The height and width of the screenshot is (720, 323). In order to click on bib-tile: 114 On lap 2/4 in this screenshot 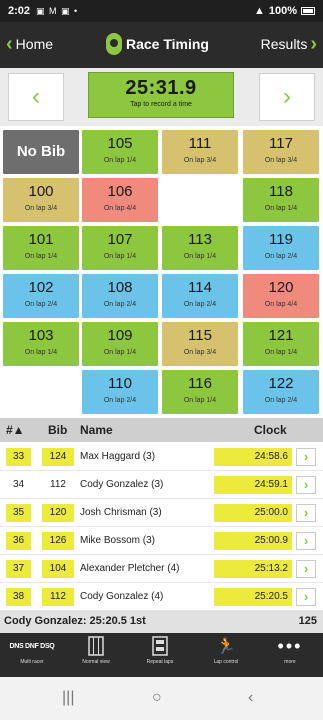, I will do `click(200, 296)`.